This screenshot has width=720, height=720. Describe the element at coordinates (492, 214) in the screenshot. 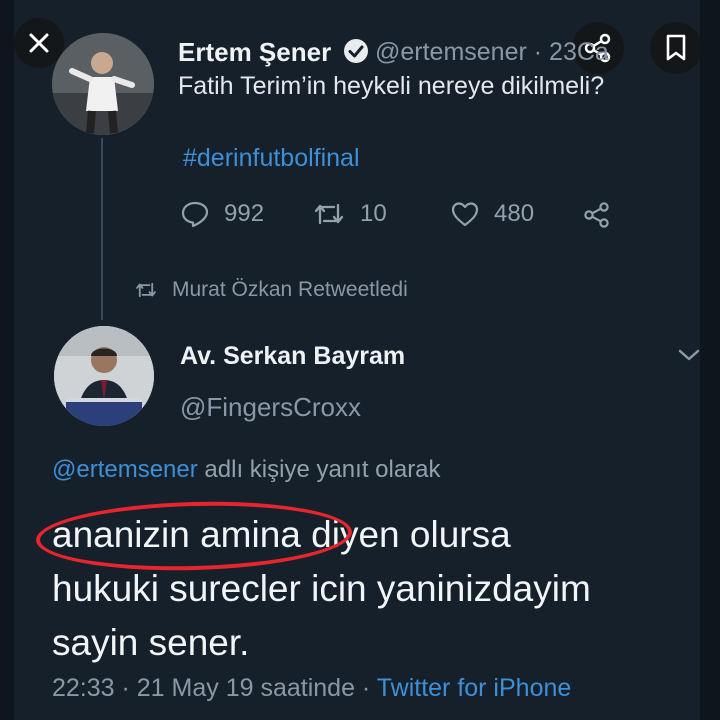

I see `like-button: 480` at that location.